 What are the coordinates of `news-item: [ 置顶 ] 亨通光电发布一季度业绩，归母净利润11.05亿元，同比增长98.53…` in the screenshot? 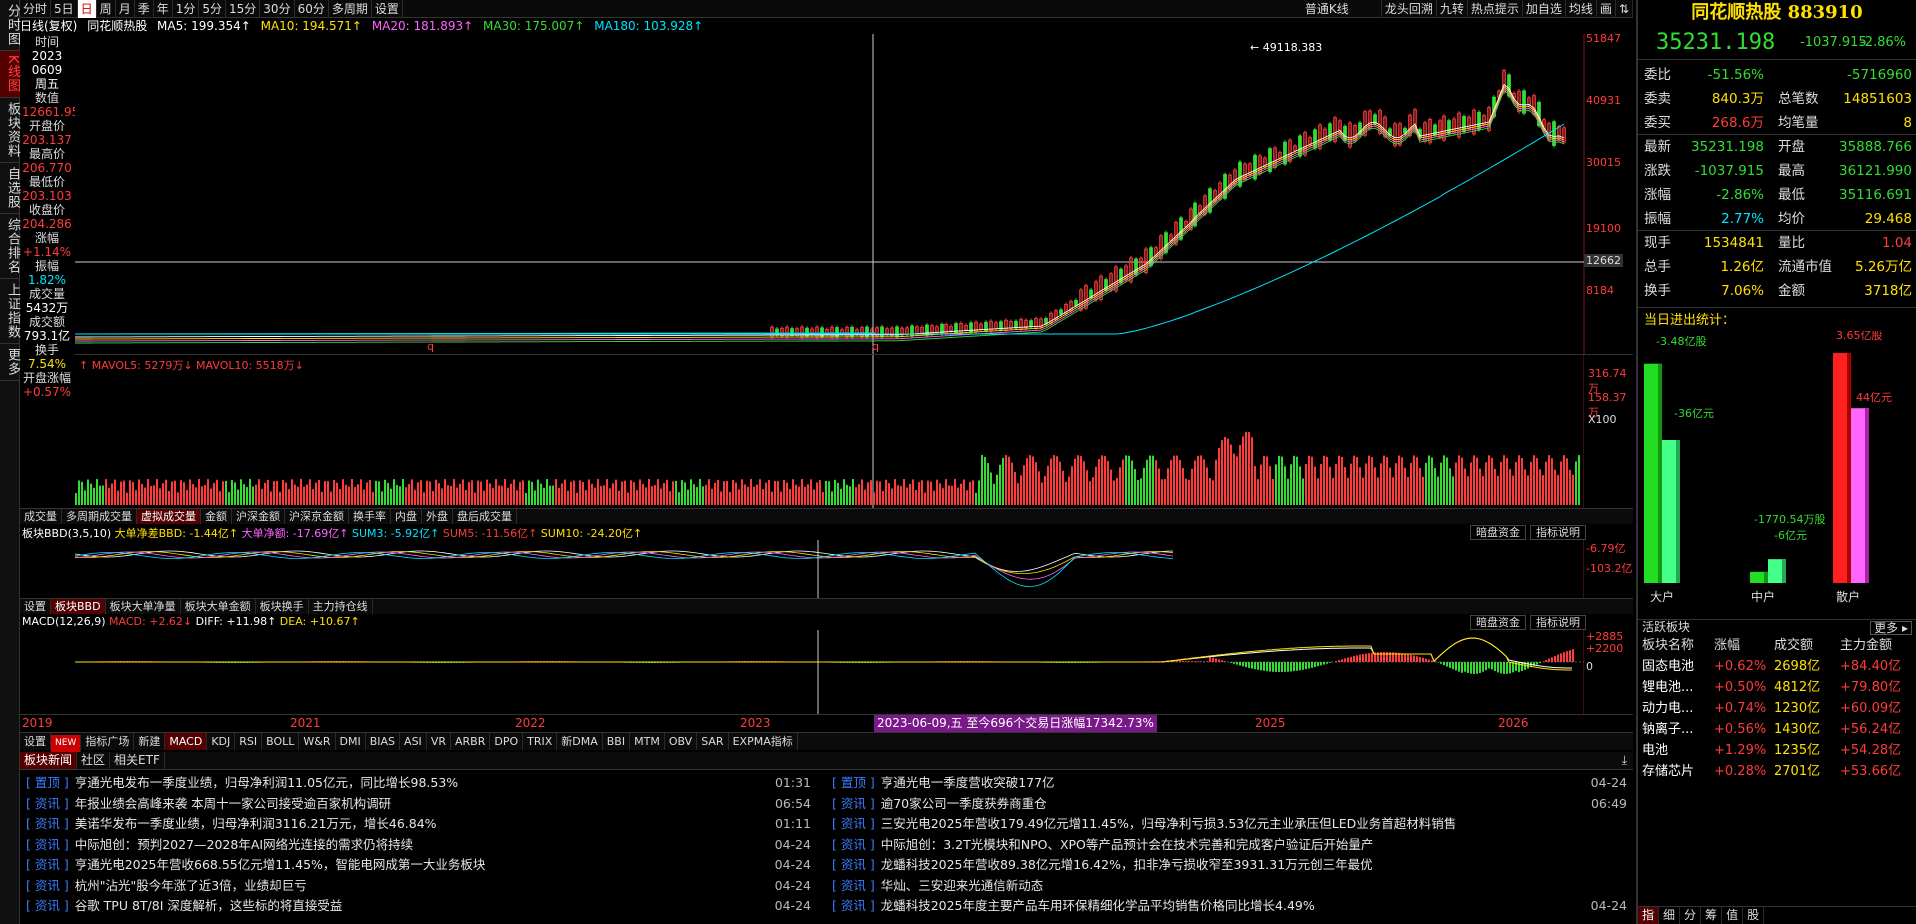 It's located at (418, 782).